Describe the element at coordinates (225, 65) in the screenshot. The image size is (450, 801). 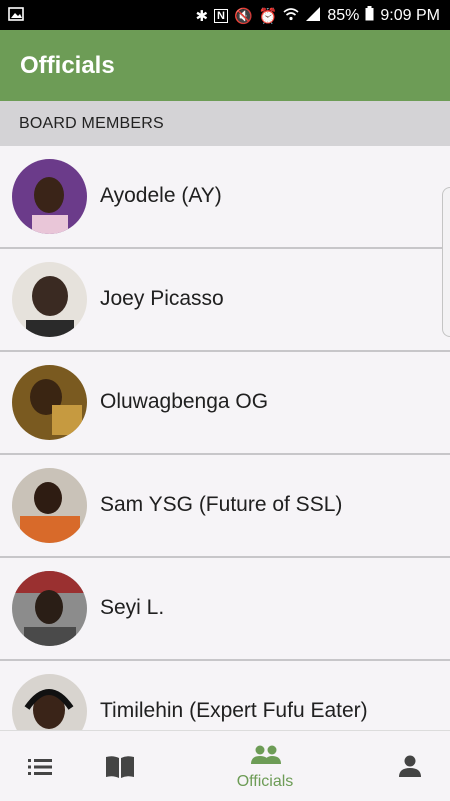
I see `app-bar: Officials` at that location.